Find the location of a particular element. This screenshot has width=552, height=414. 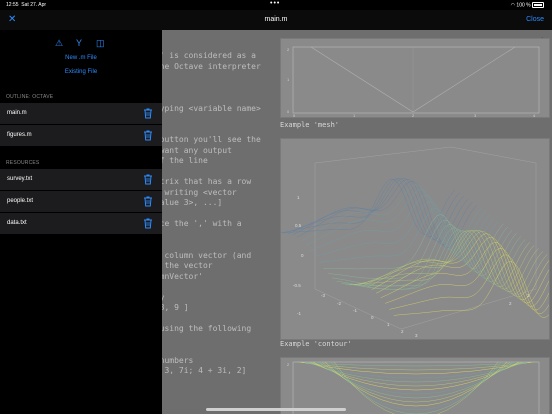

sidebar-toggle-icon: ◫ is located at coordinates (100, 43).